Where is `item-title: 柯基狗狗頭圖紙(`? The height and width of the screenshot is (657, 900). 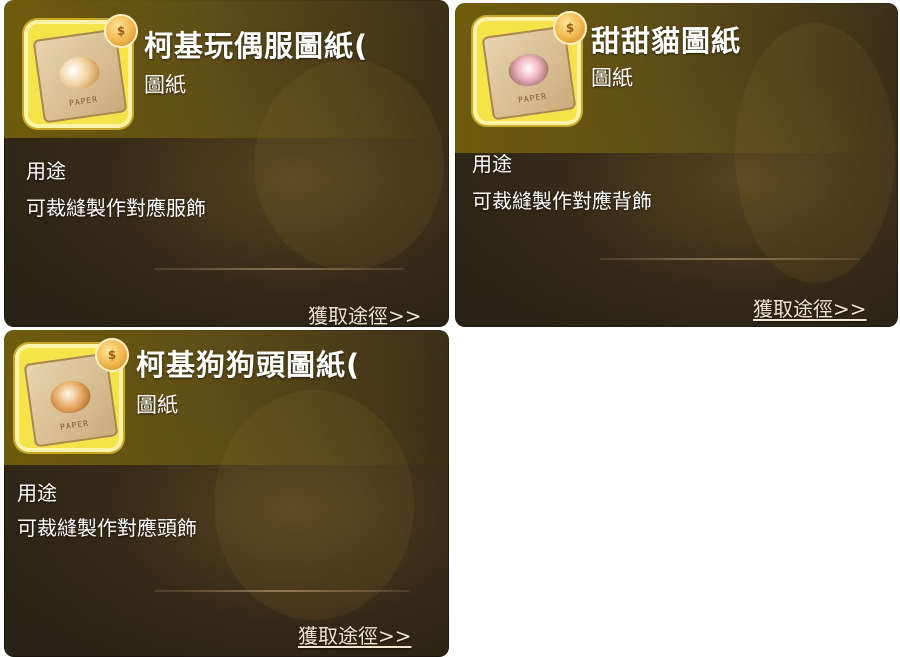 item-title: 柯基狗狗頭圖紙( is located at coordinates (248, 365).